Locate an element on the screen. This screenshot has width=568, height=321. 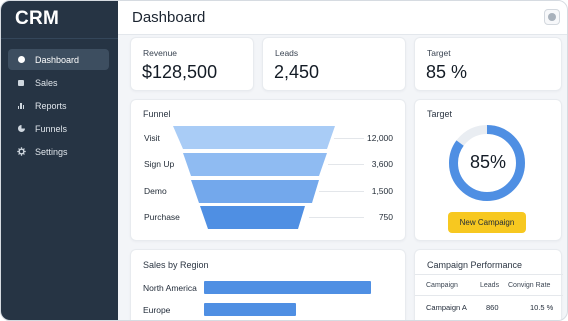
kpi-value: 2,450 is located at coordinates (297, 72).